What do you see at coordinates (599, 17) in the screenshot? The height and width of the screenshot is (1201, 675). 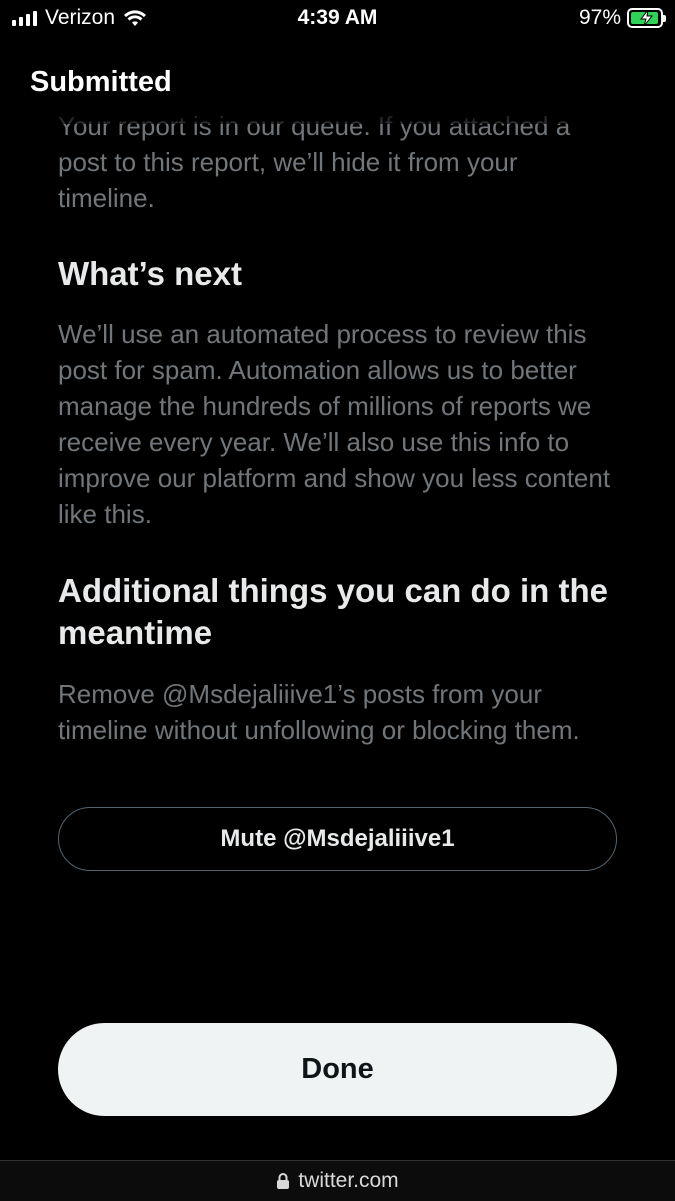 I see `battery-percent: 97%` at bounding box center [599, 17].